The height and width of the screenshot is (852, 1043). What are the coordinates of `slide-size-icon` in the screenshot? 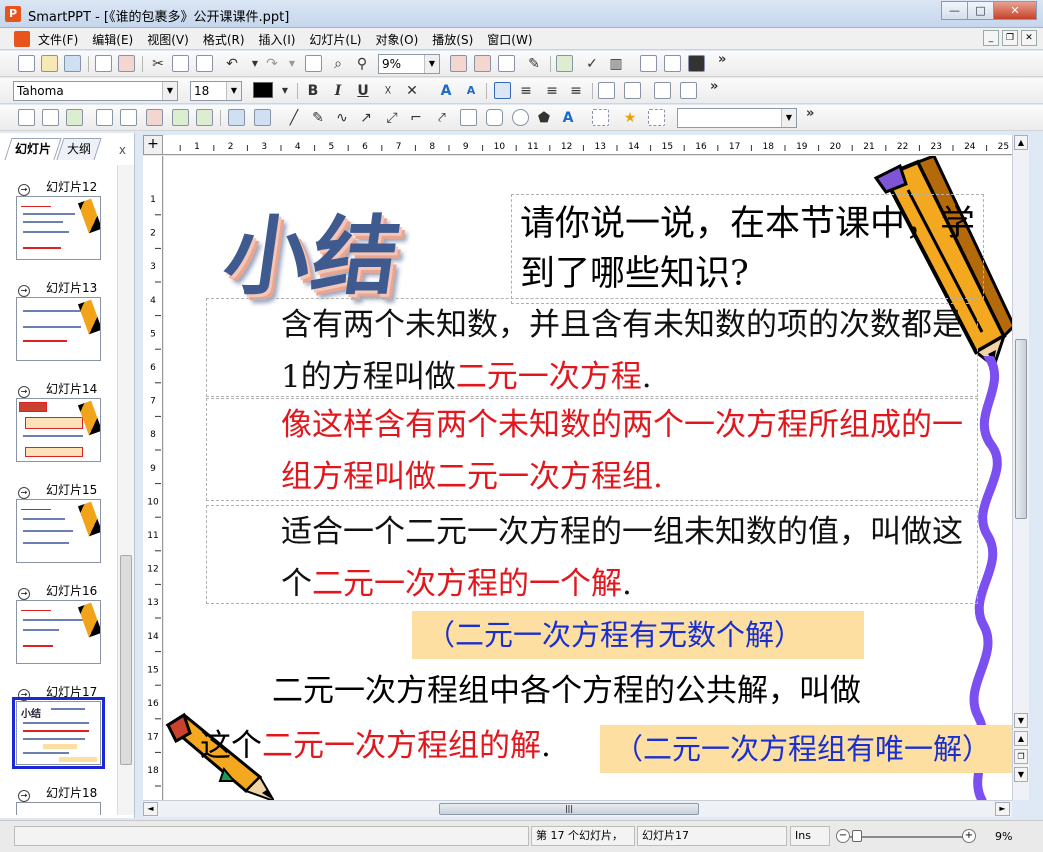 It's located at (313, 63).